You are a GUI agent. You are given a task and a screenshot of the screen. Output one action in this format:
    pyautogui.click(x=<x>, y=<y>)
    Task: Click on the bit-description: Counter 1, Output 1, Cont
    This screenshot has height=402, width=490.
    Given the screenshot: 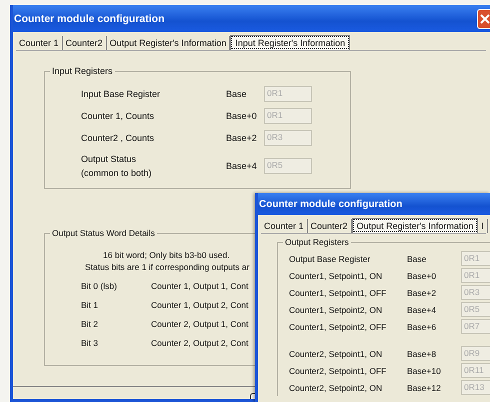 What is the action you would take?
    pyautogui.click(x=200, y=286)
    